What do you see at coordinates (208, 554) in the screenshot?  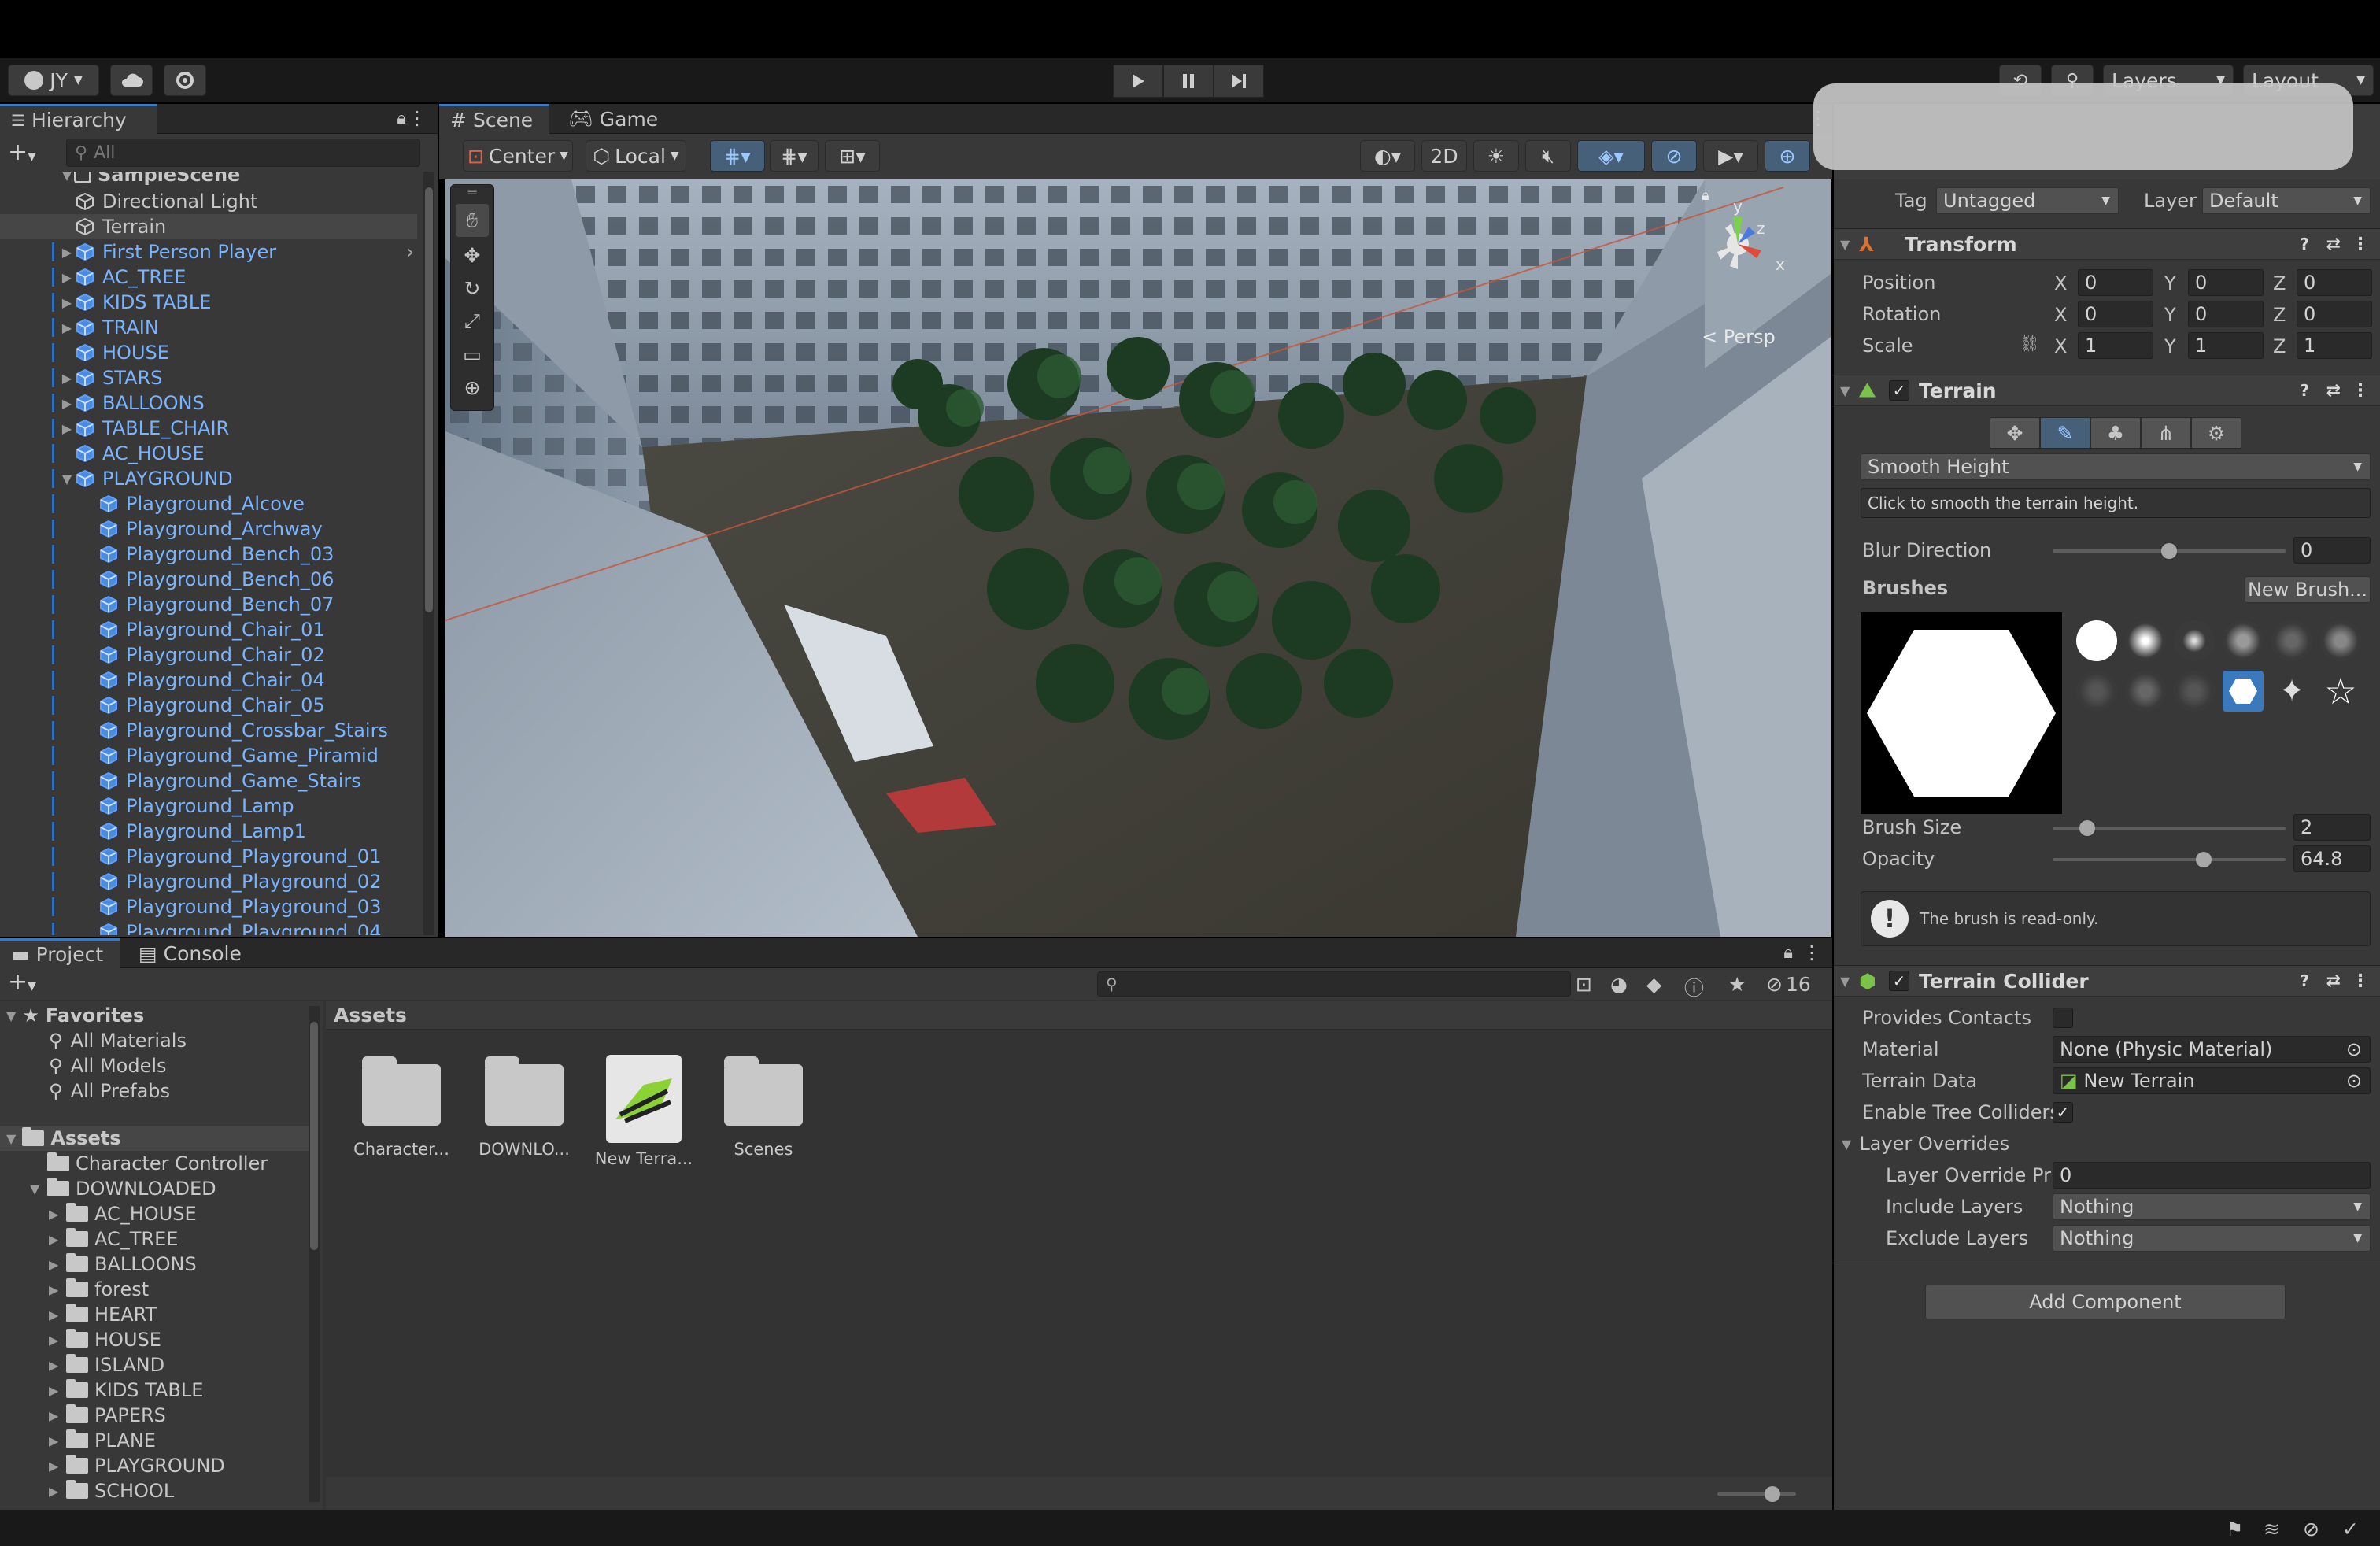 I see `hierarchy-item: Playground_Bench_03` at bounding box center [208, 554].